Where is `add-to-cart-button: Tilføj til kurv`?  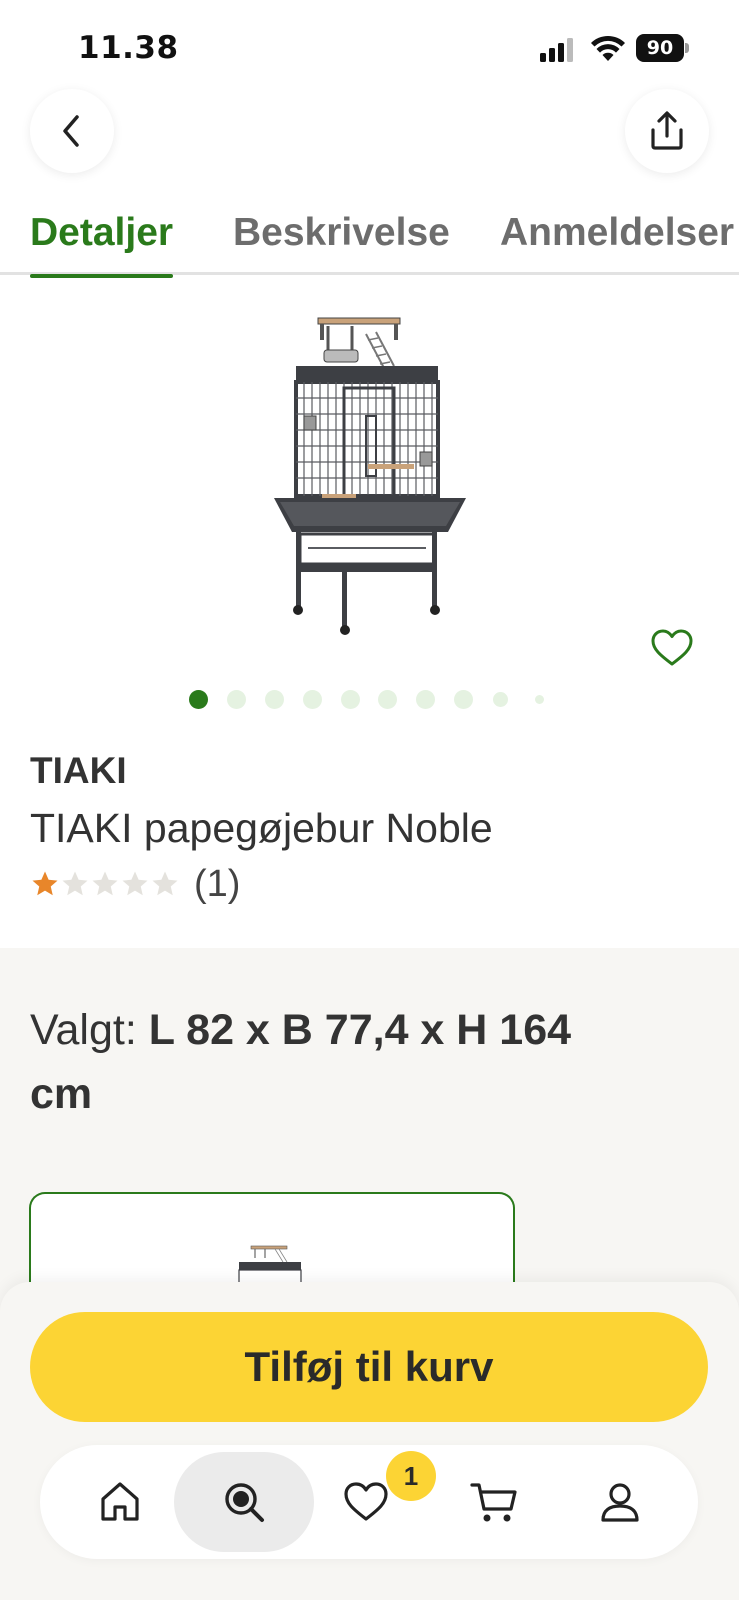 add-to-cart-button: Tilføj til kurv is located at coordinates (369, 1367).